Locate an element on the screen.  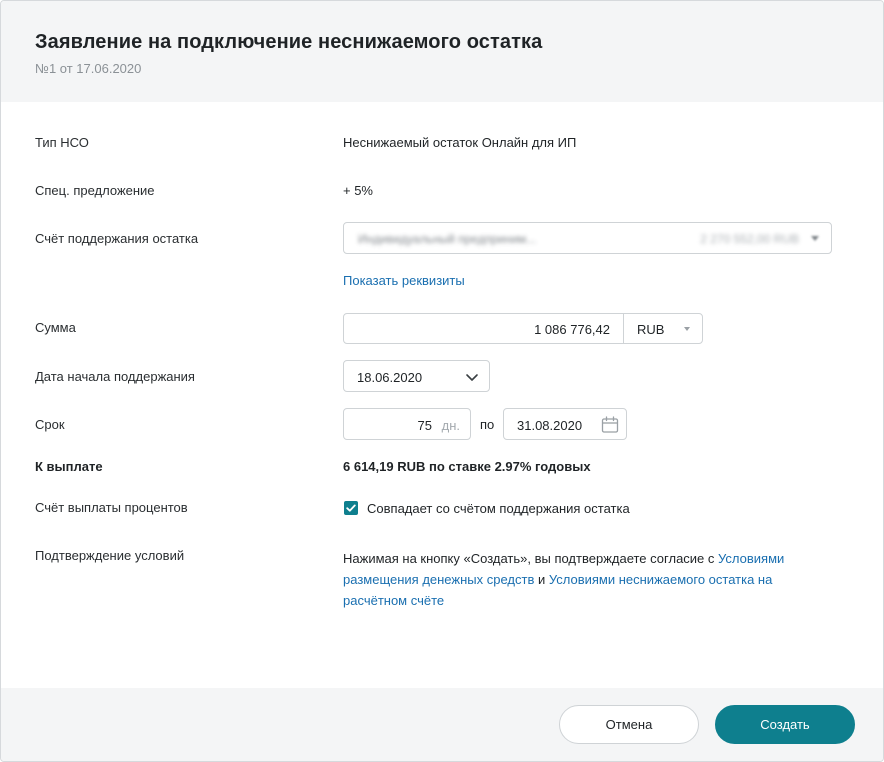
nso-type-value: Неснижаемый остаток Онлайн для ИП is located at coordinates (460, 142).